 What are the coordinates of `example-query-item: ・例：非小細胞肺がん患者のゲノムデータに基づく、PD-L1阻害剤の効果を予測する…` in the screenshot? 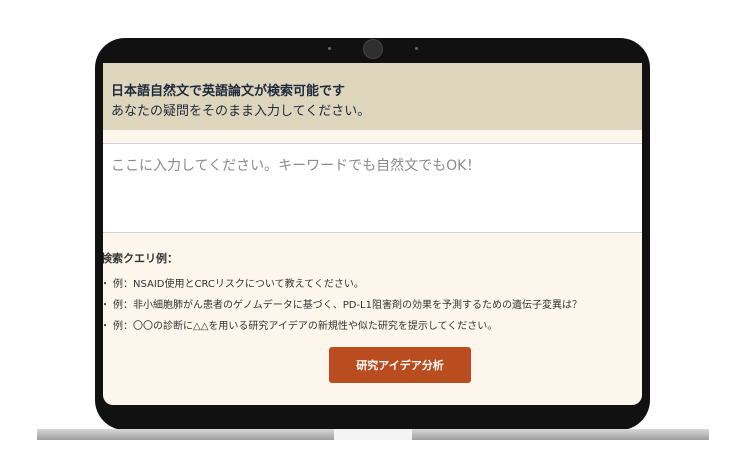 It's located at (342, 303).